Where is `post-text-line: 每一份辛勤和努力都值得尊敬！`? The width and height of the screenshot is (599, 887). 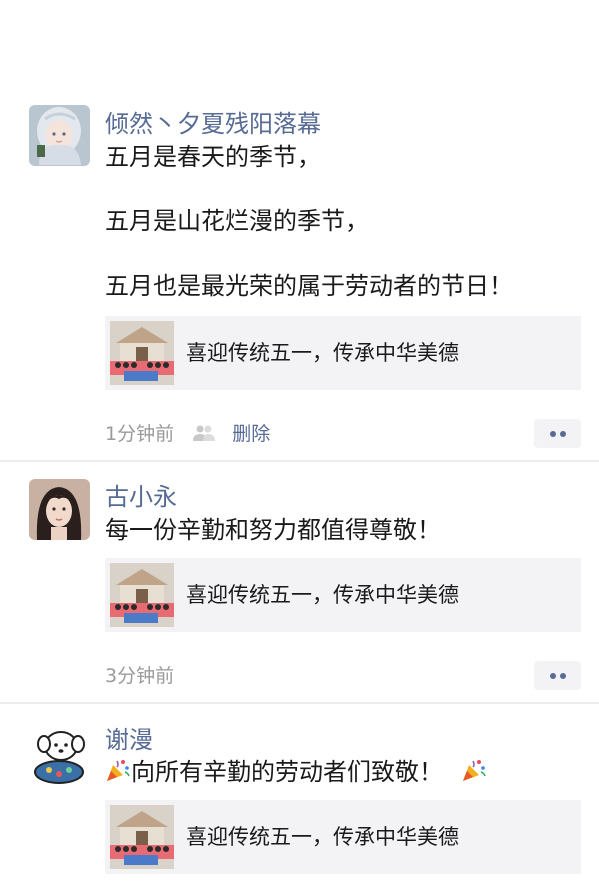 post-text-line: 每一份辛勤和努力都值得尊敬！ is located at coordinates (273, 530).